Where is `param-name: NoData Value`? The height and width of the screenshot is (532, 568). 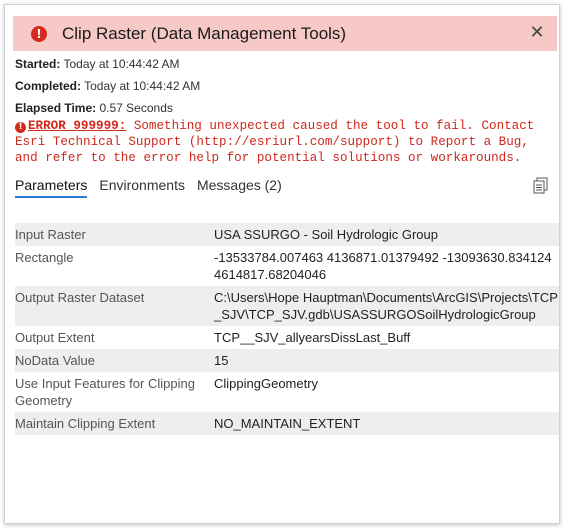 param-name: NoData Value is located at coordinates (55, 360).